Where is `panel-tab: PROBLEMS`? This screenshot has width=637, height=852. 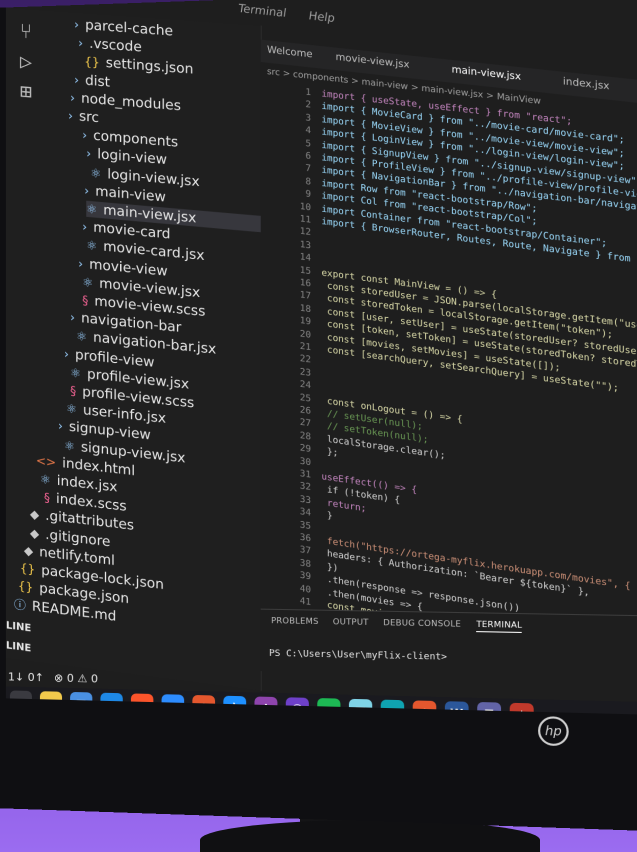
panel-tab: PROBLEMS is located at coordinates (294, 621).